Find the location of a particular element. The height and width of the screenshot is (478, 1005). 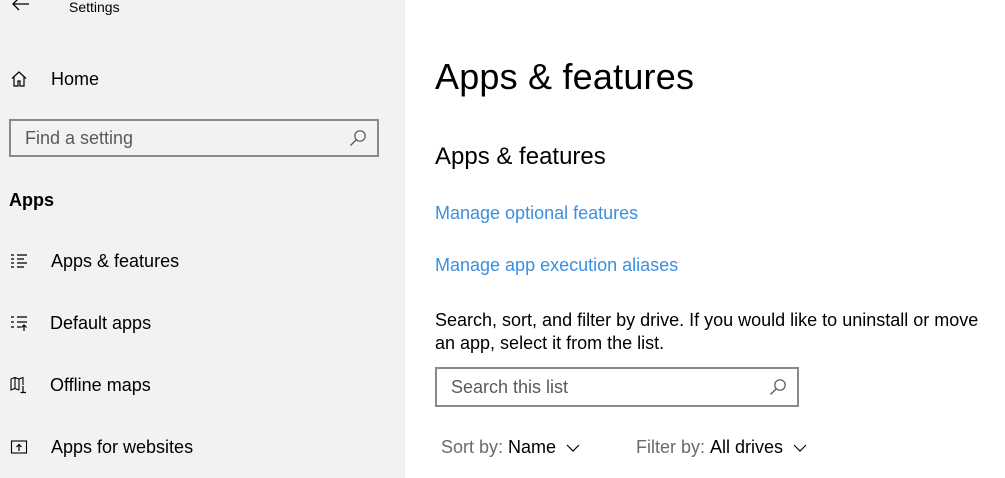

search-list-input is located at coordinates (597, 387).